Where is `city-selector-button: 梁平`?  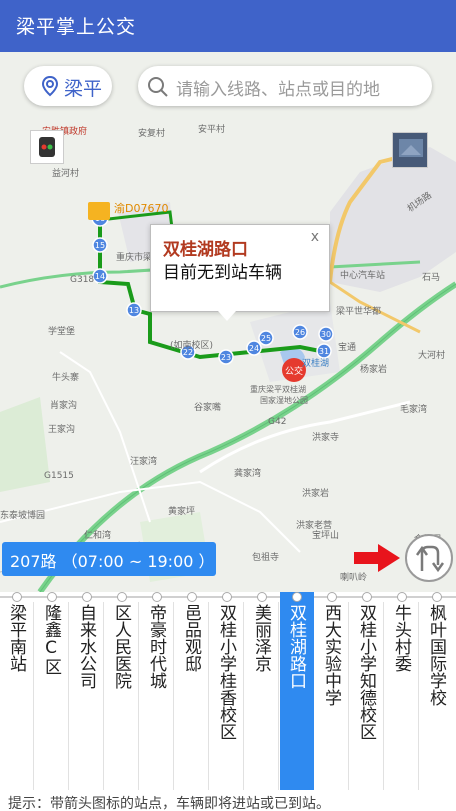
city-selector-button: 梁平 is located at coordinates (68, 86).